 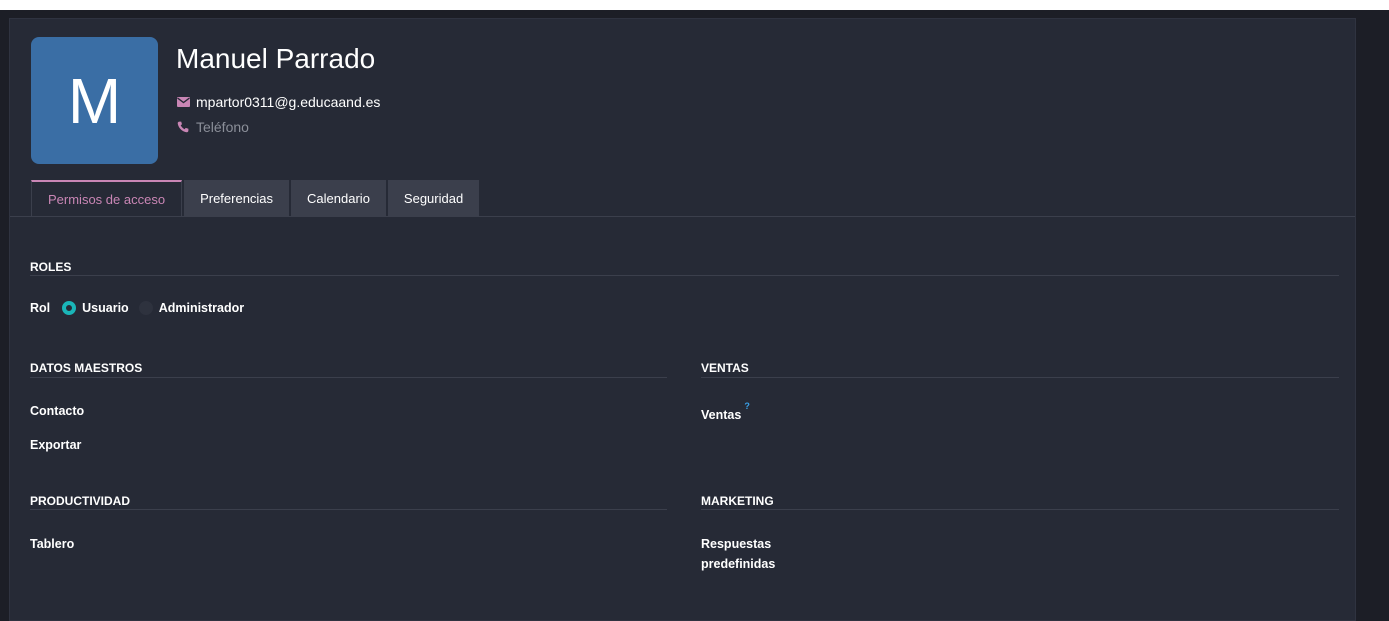 I want to click on field-contacto: Contacto, so click(x=57, y=411).